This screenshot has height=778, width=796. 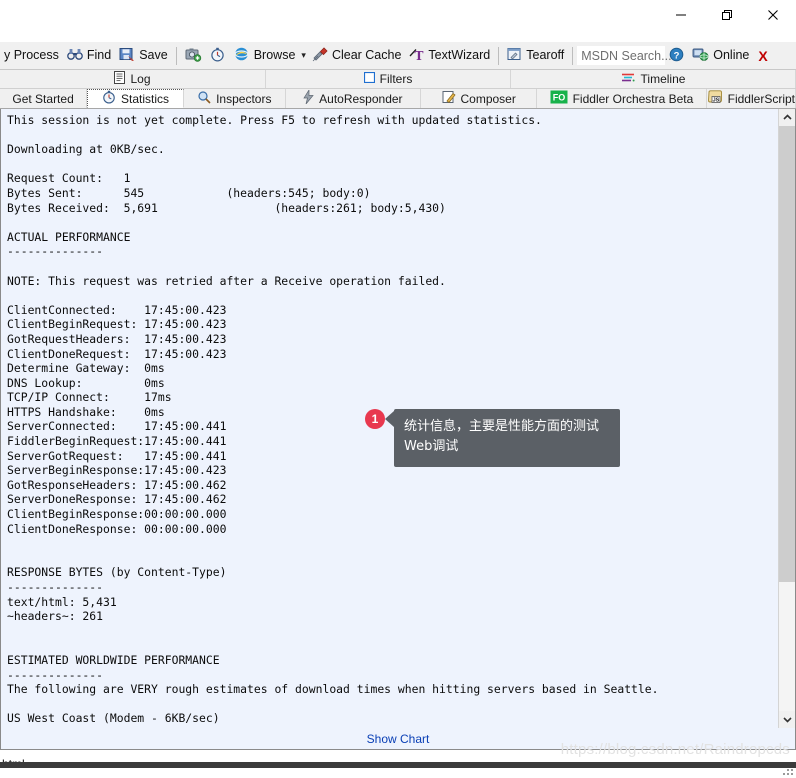 I want to click on browse-dropdown-caret-icon: ▾, so click(x=303, y=55).